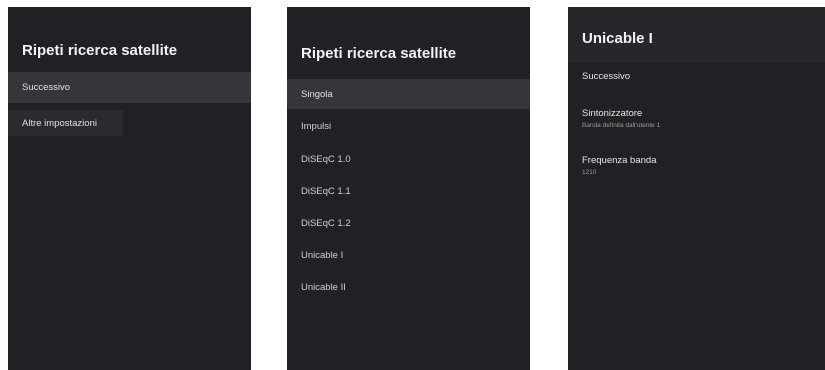  I want to click on option-unicable-2: Unicable II, so click(408, 287).